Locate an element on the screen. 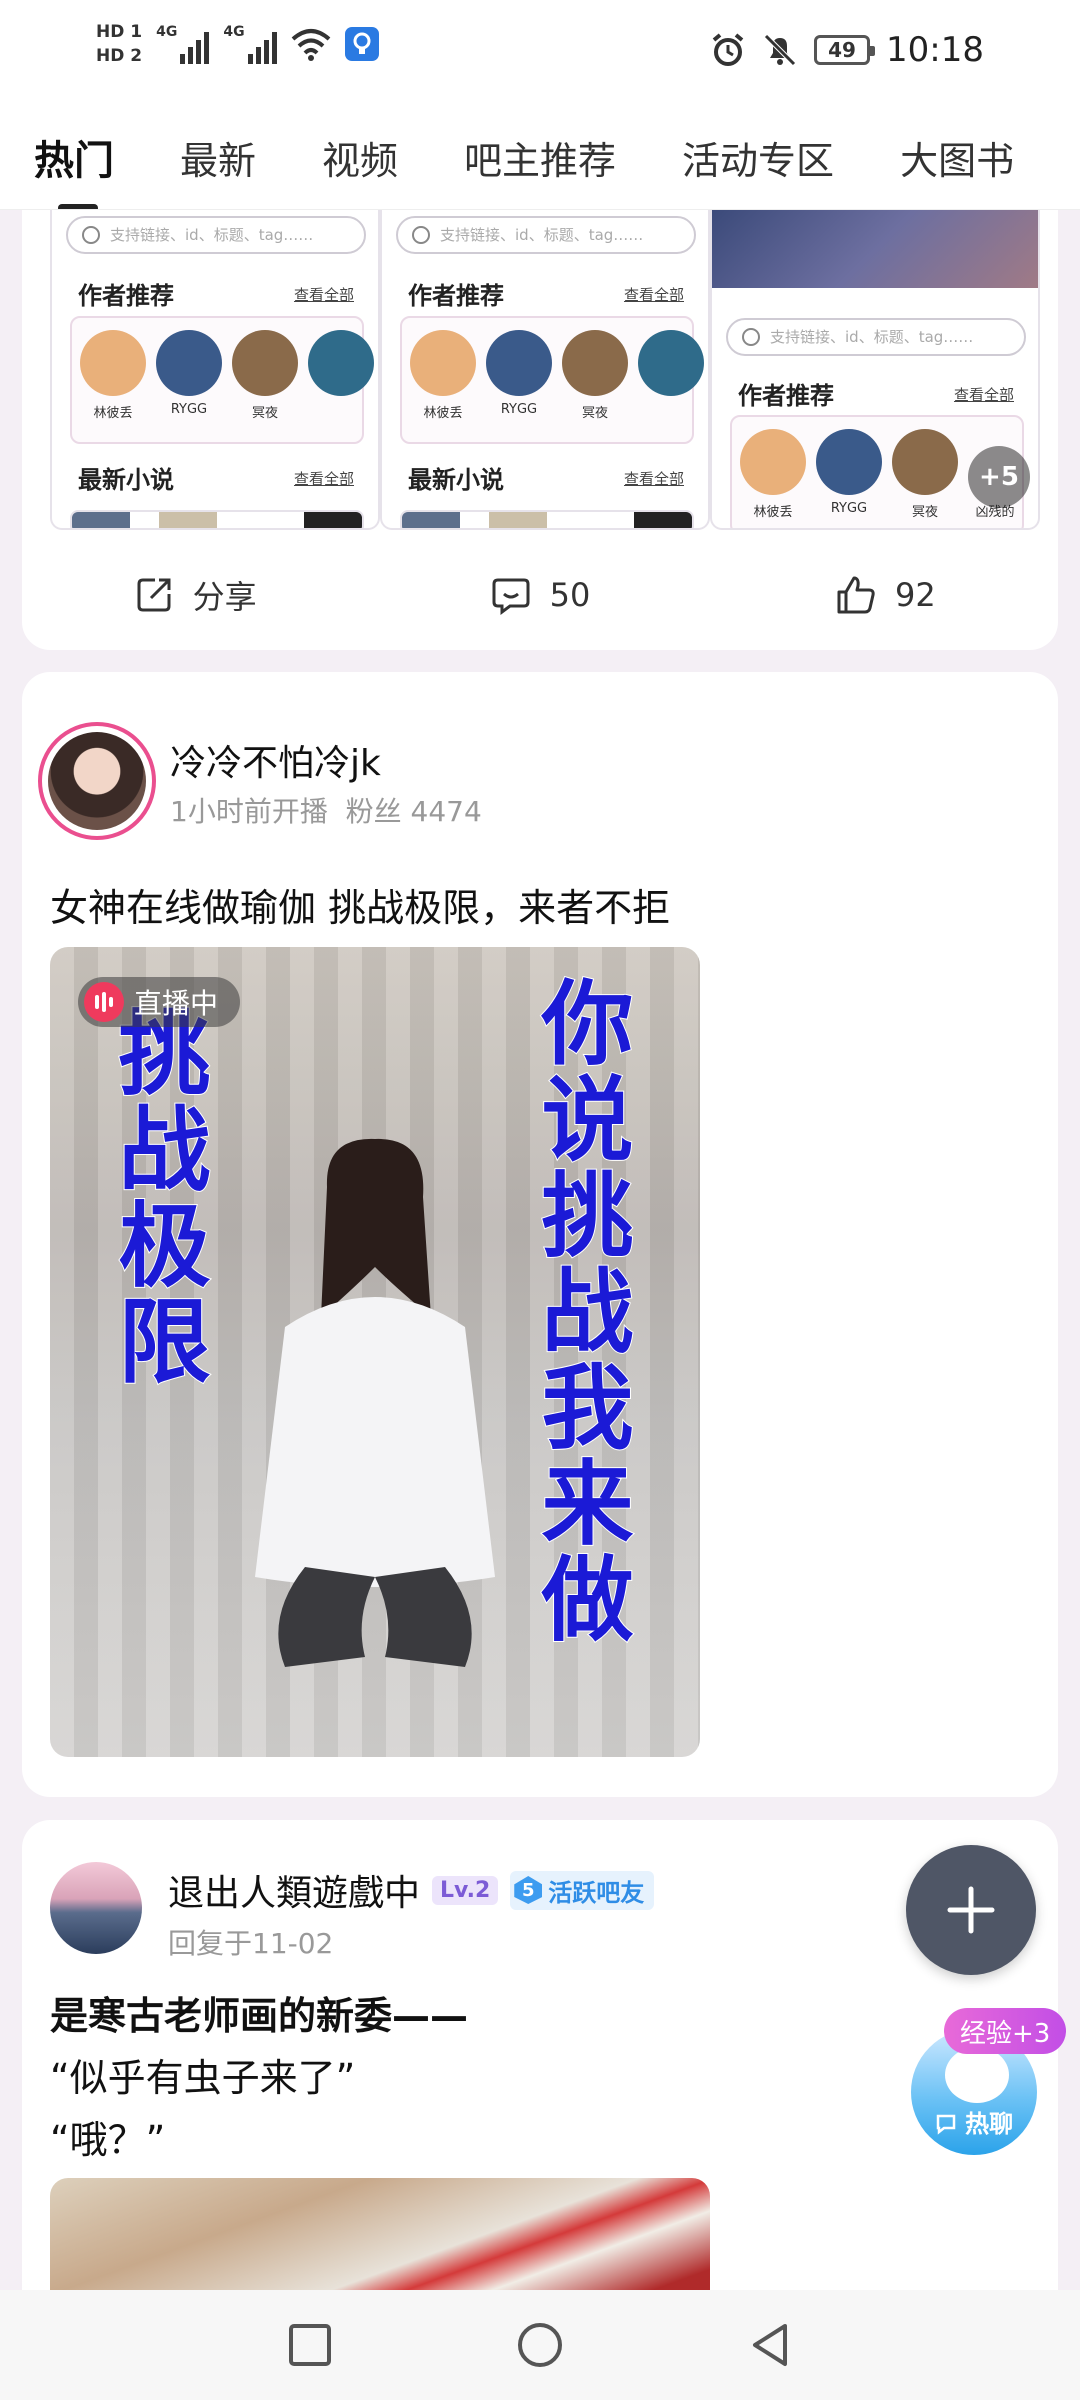 Image resolution: width=1080 pixels, height=2400 pixels. post-3-user-row: 退出人類遊戲中 Lv.2 5 活跃吧友 is located at coordinates (411, 1890).